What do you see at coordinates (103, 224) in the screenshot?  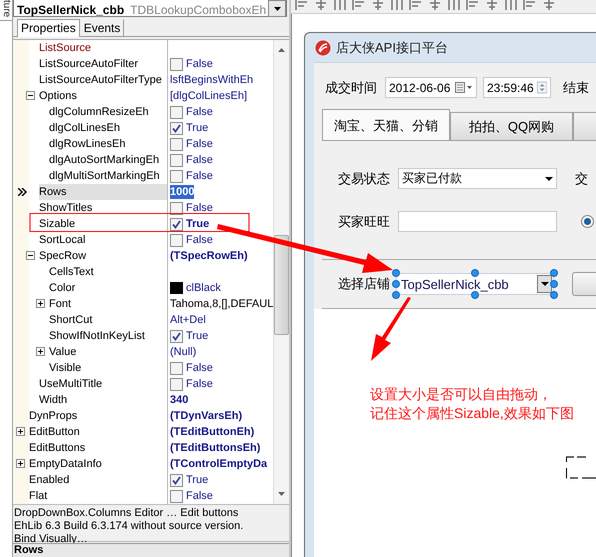 I see `property-name: Sizable` at bounding box center [103, 224].